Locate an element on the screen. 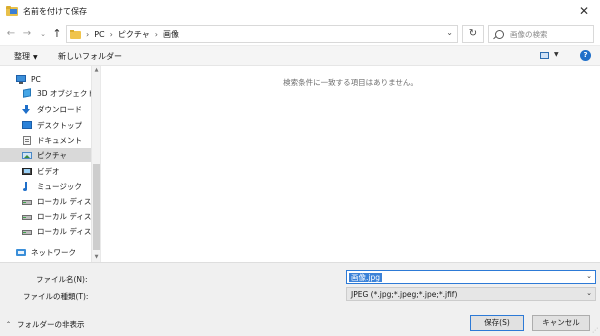 The width and height of the screenshot is (600, 336). save-button: 保存(S) is located at coordinates (497, 323).